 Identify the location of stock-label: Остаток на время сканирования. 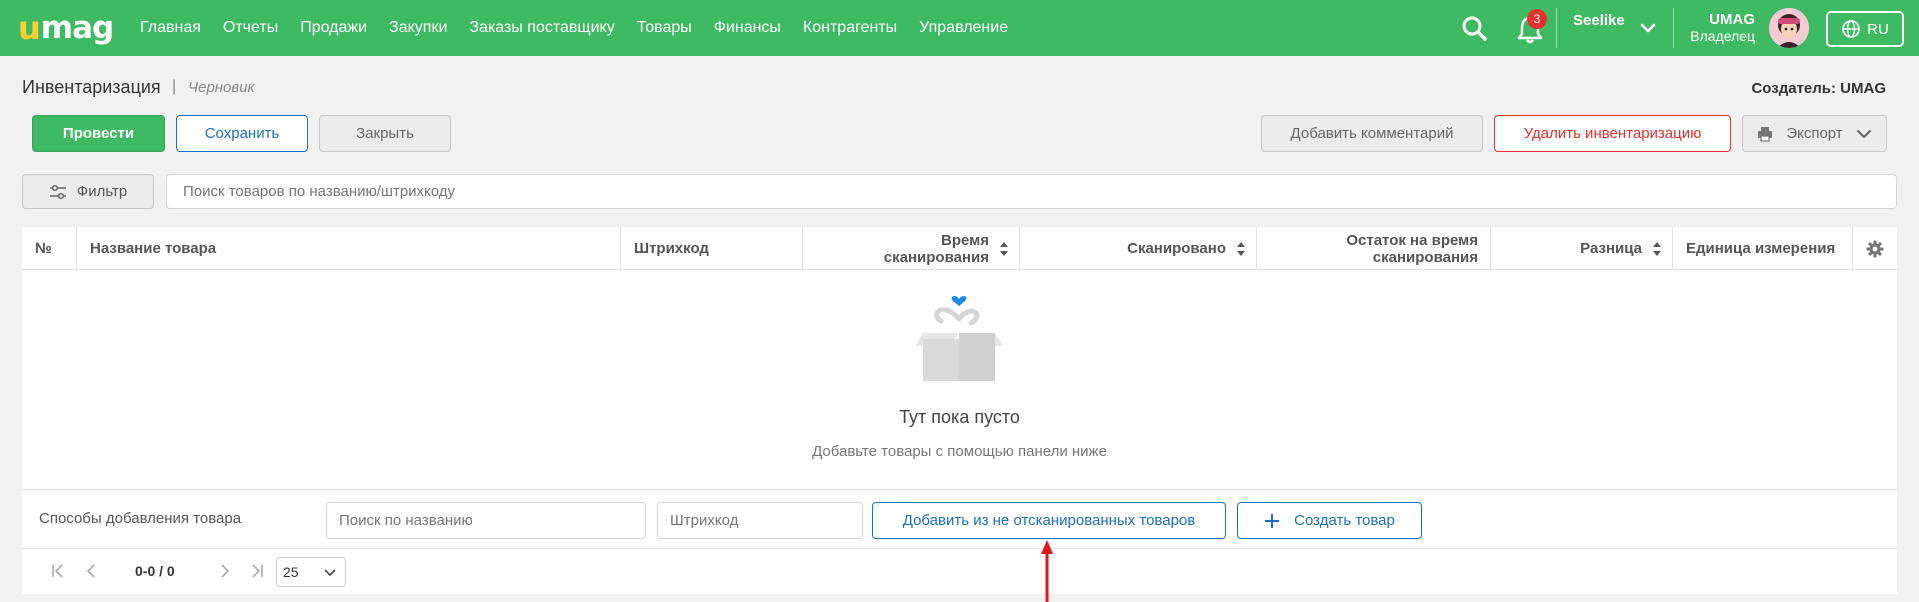
(1412, 248).